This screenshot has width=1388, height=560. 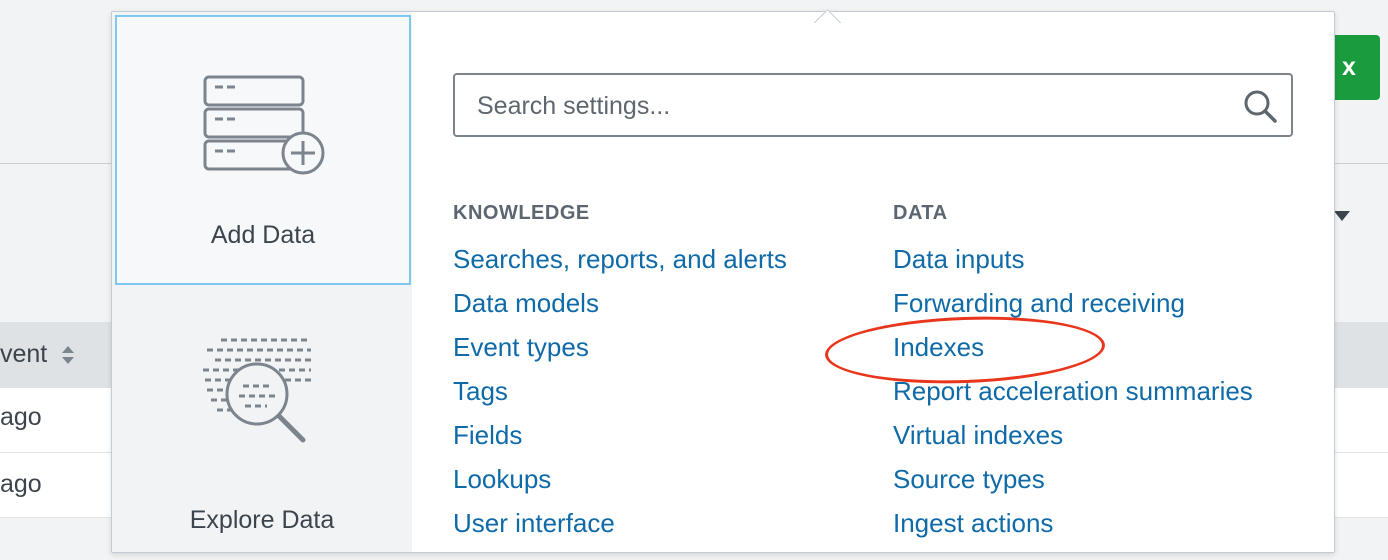 What do you see at coordinates (262, 520) in the screenshot?
I see `explore-data-label: Explore Data` at bounding box center [262, 520].